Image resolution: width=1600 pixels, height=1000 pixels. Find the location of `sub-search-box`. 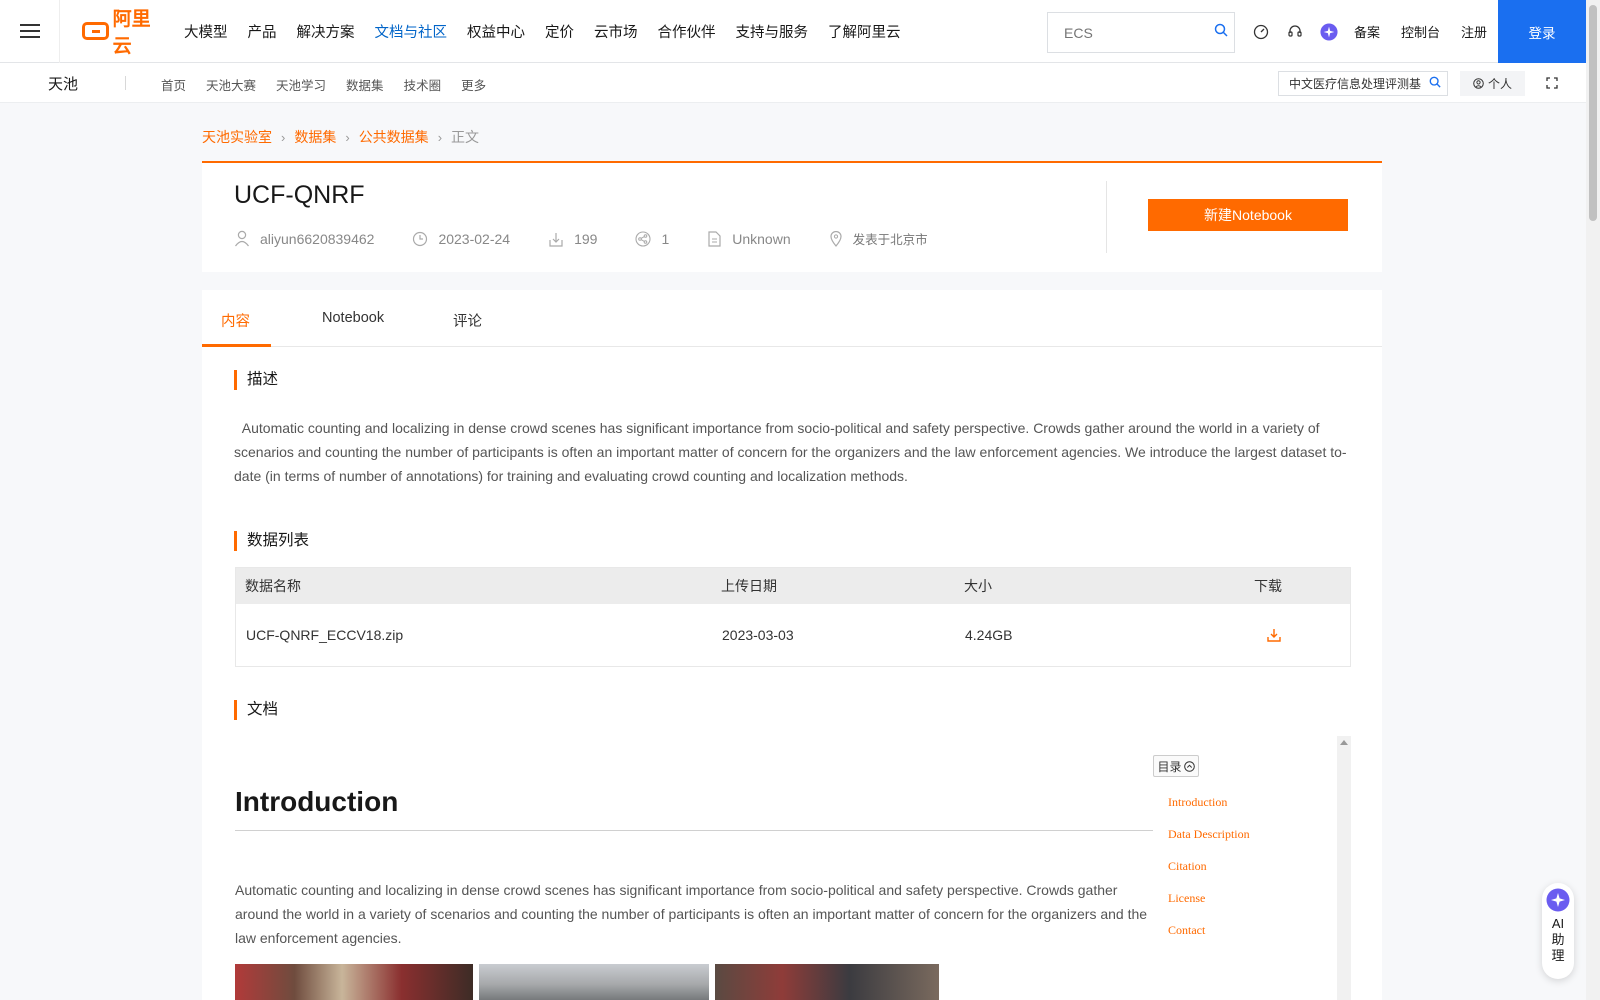

sub-search-box is located at coordinates (1363, 83).